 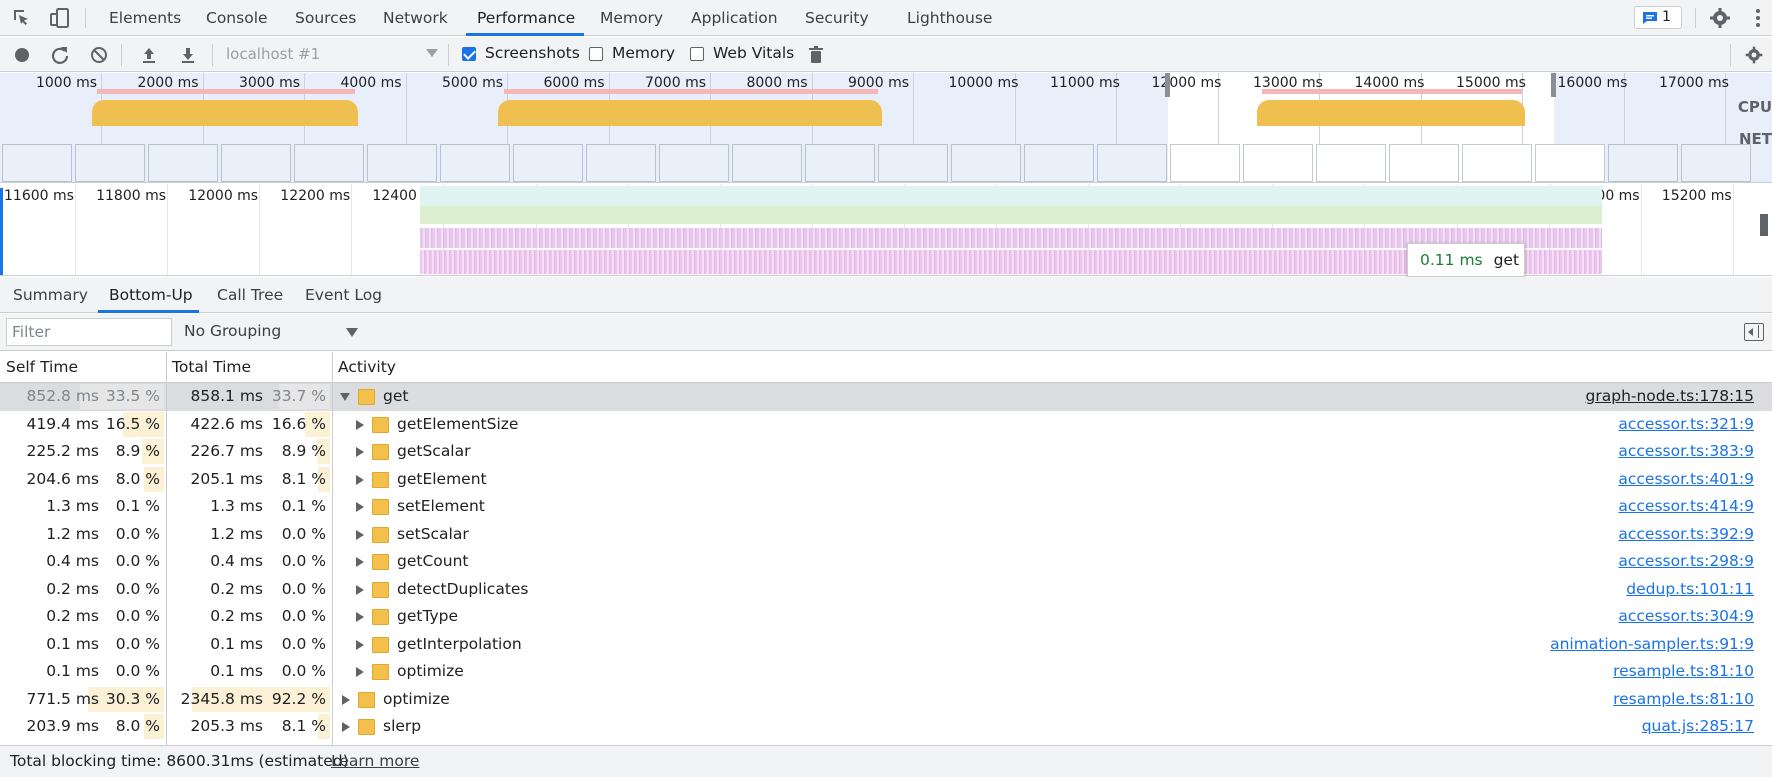 I want to click on memory-checkbox, so click(x=596, y=54).